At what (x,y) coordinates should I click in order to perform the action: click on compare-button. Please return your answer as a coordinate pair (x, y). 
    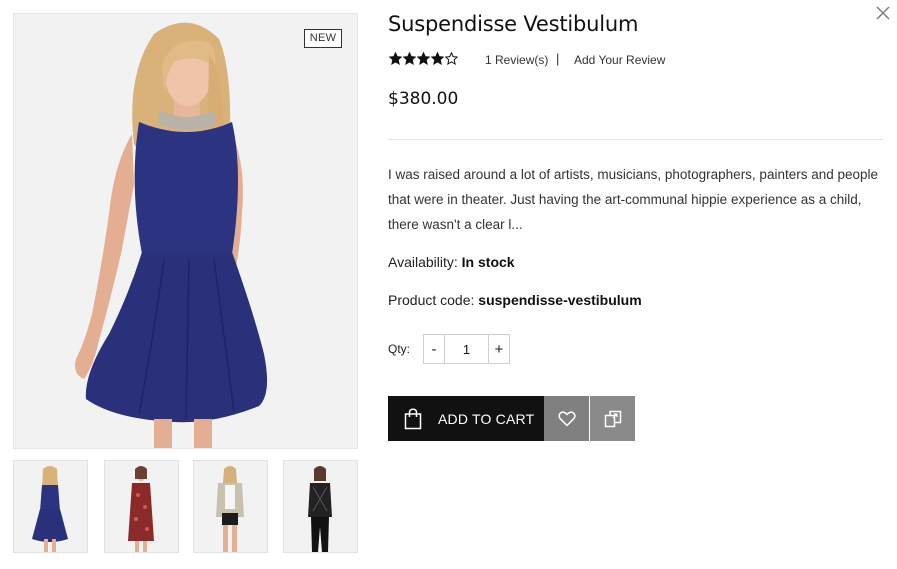
    Looking at the image, I should click on (612, 418).